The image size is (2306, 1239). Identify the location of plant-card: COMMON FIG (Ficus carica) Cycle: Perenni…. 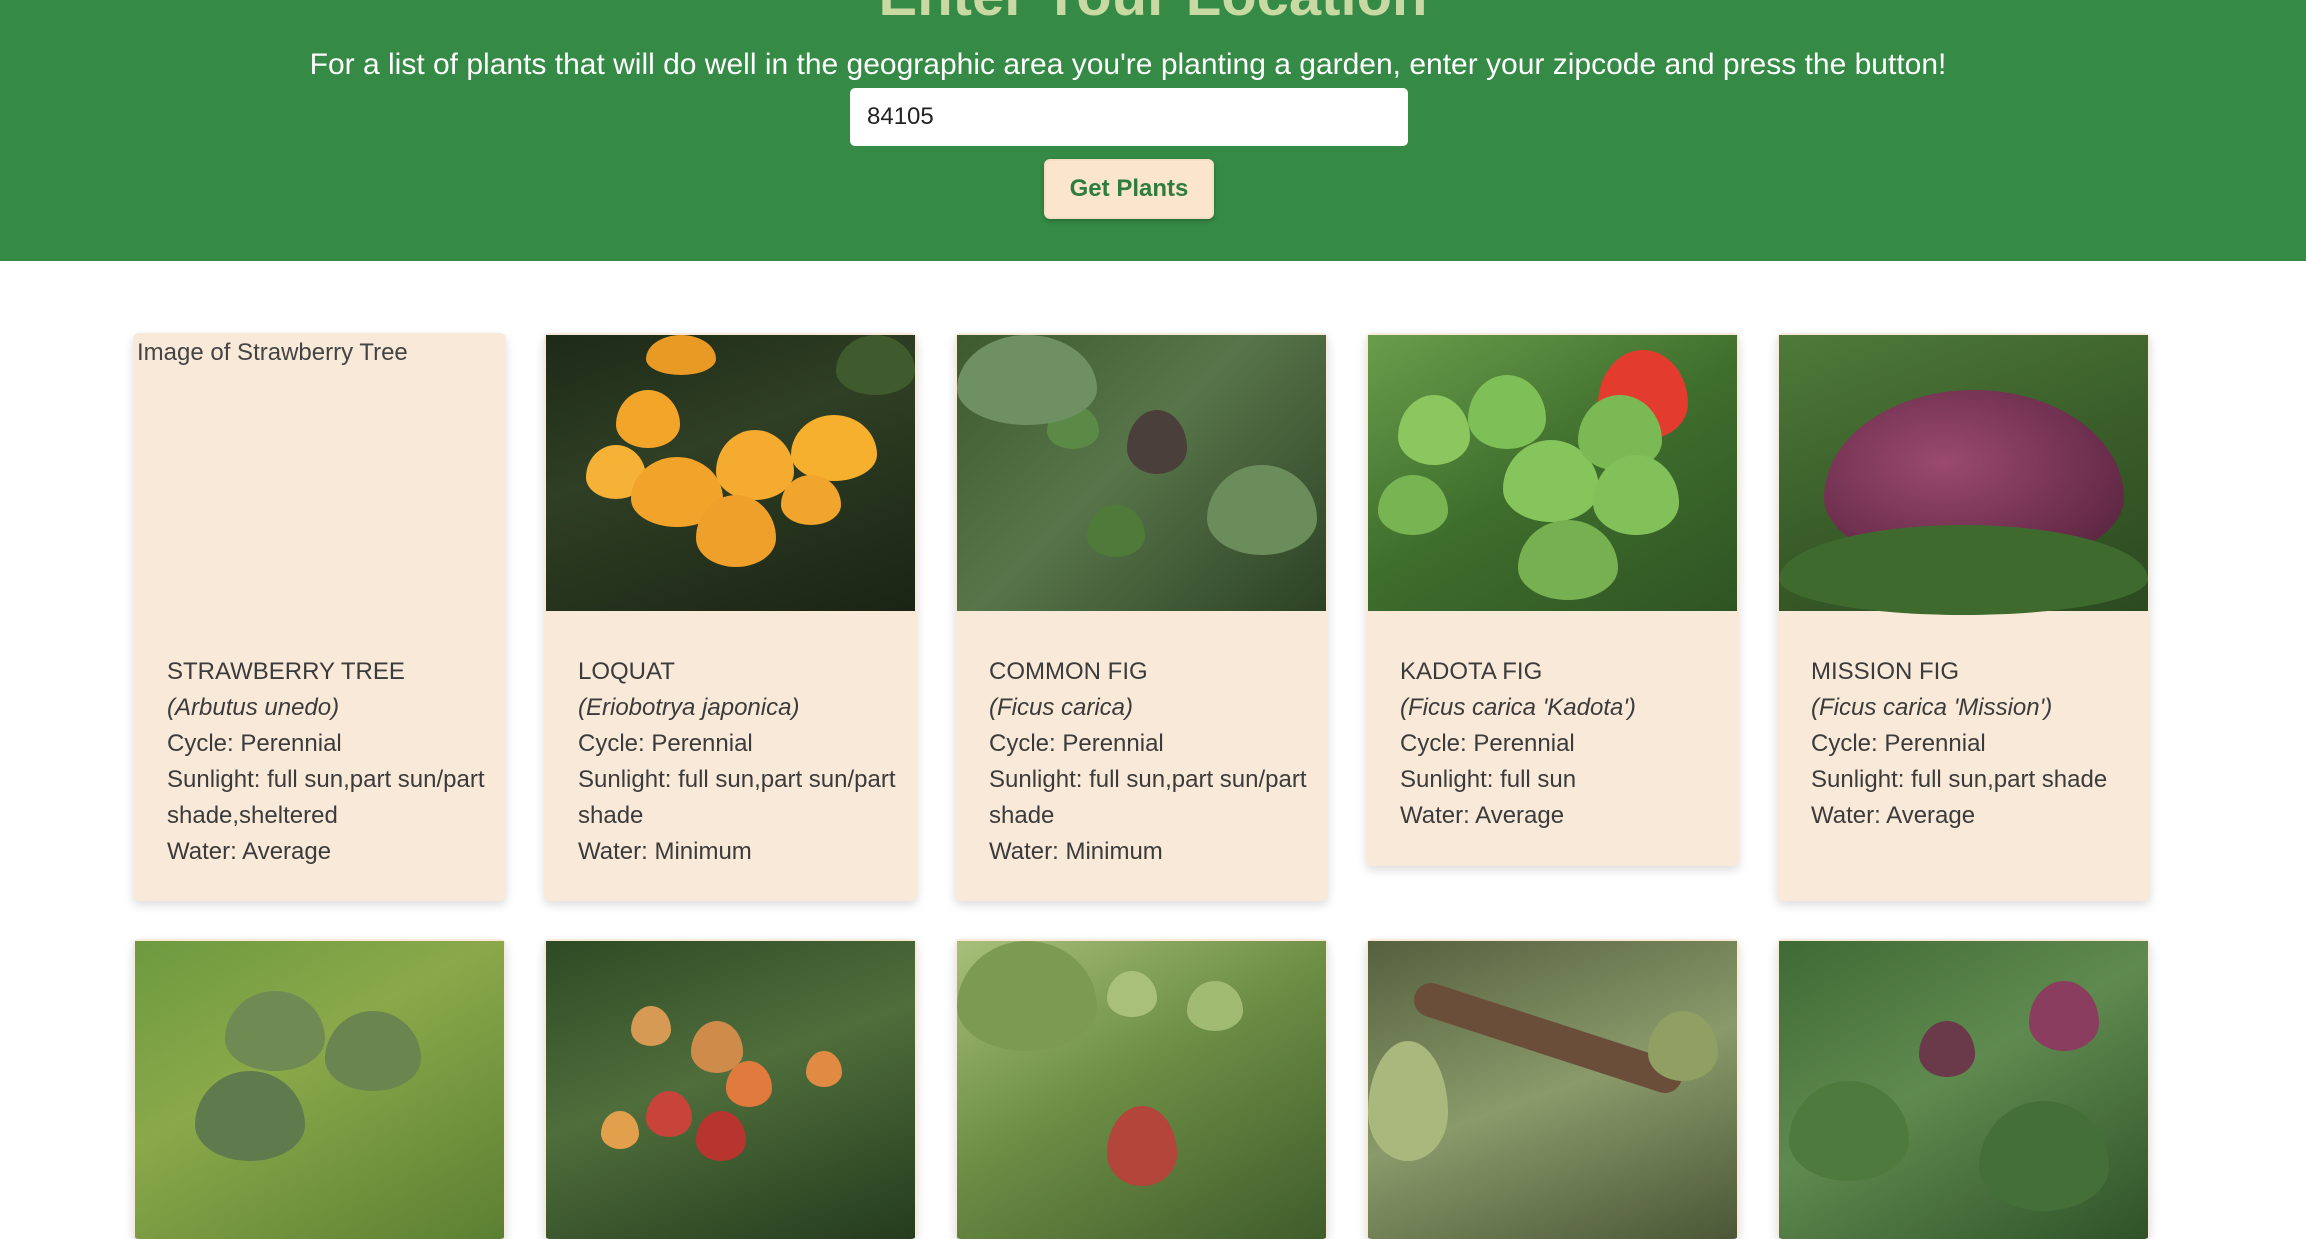
(1141, 617).